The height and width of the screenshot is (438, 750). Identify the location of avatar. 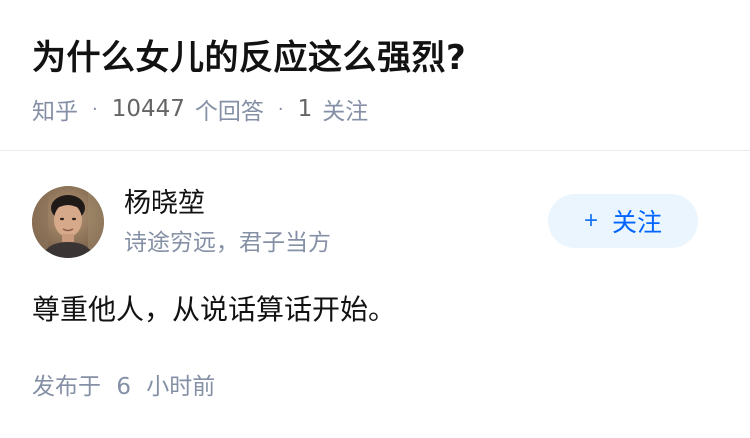
(68, 222).